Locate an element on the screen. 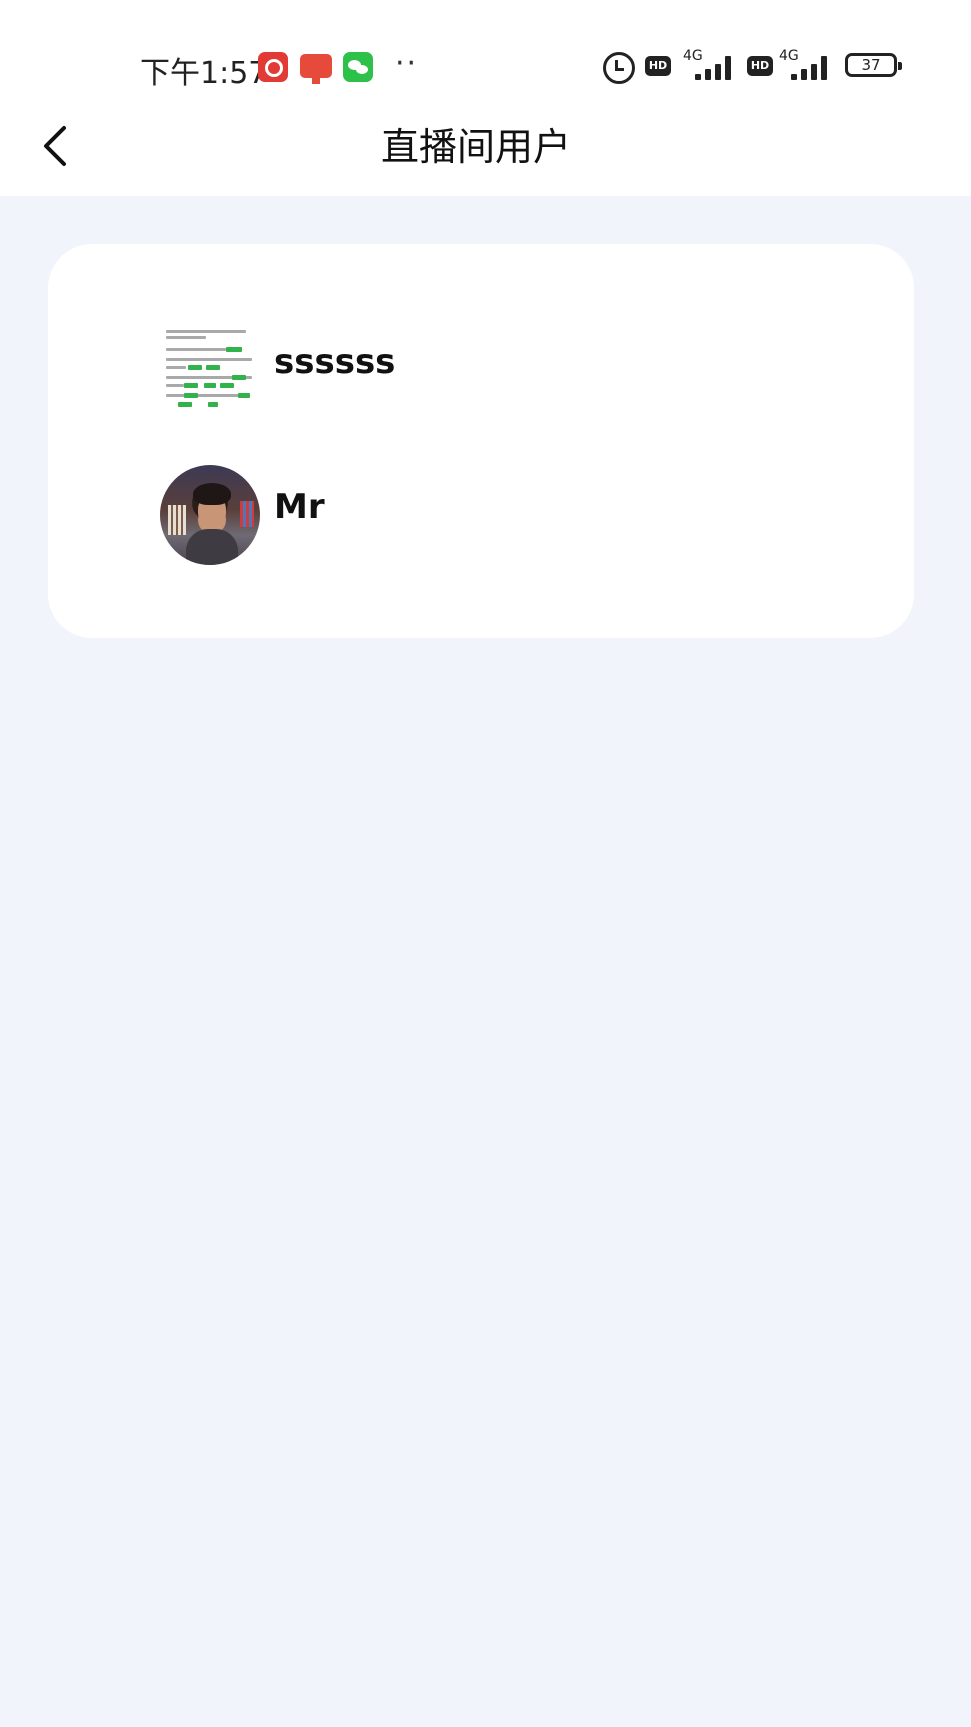  user-name: ssssss is located at coordinates (335, 362).